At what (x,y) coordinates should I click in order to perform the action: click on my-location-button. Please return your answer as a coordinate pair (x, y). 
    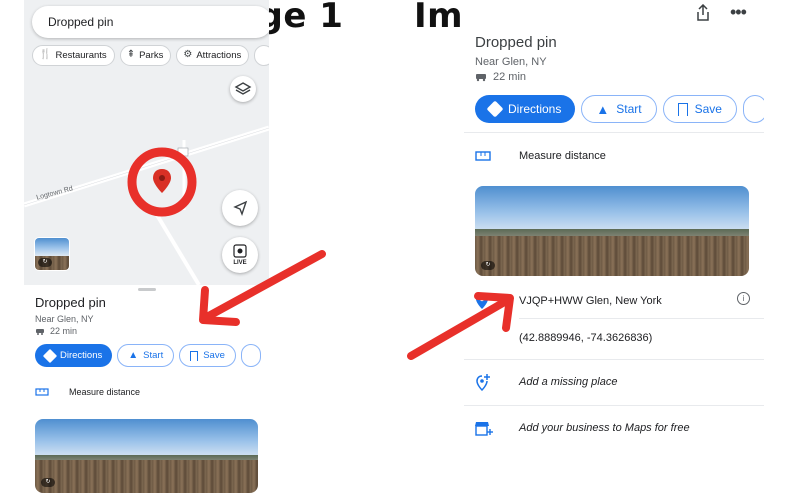
    Looking at the image, I should click on (240, 208).